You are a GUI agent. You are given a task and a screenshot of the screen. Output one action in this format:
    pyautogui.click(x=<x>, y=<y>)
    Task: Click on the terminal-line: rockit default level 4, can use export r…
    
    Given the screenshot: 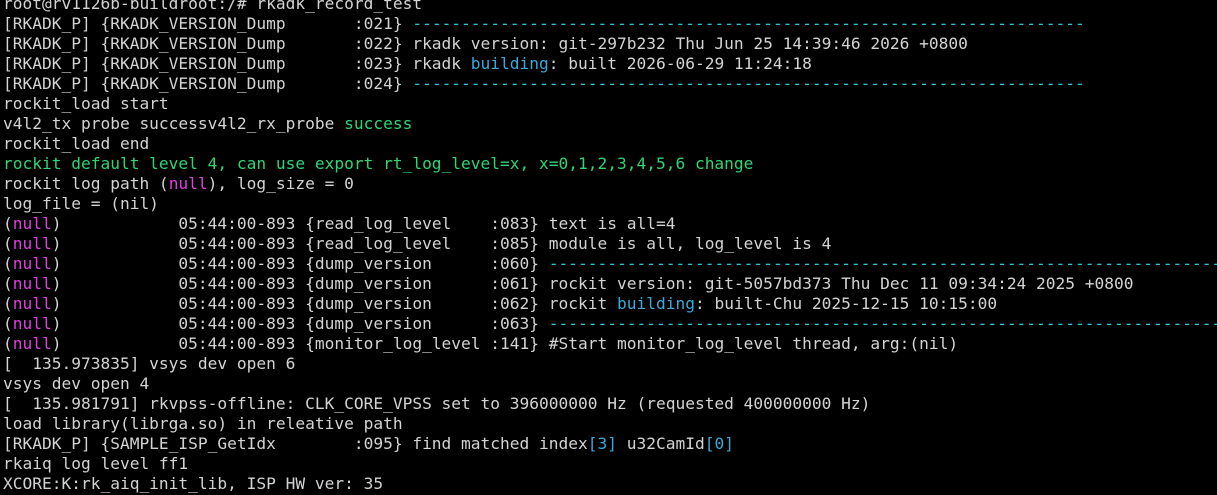 What is the action you would take?
    pyautogui.click(x=610, y=164)
    